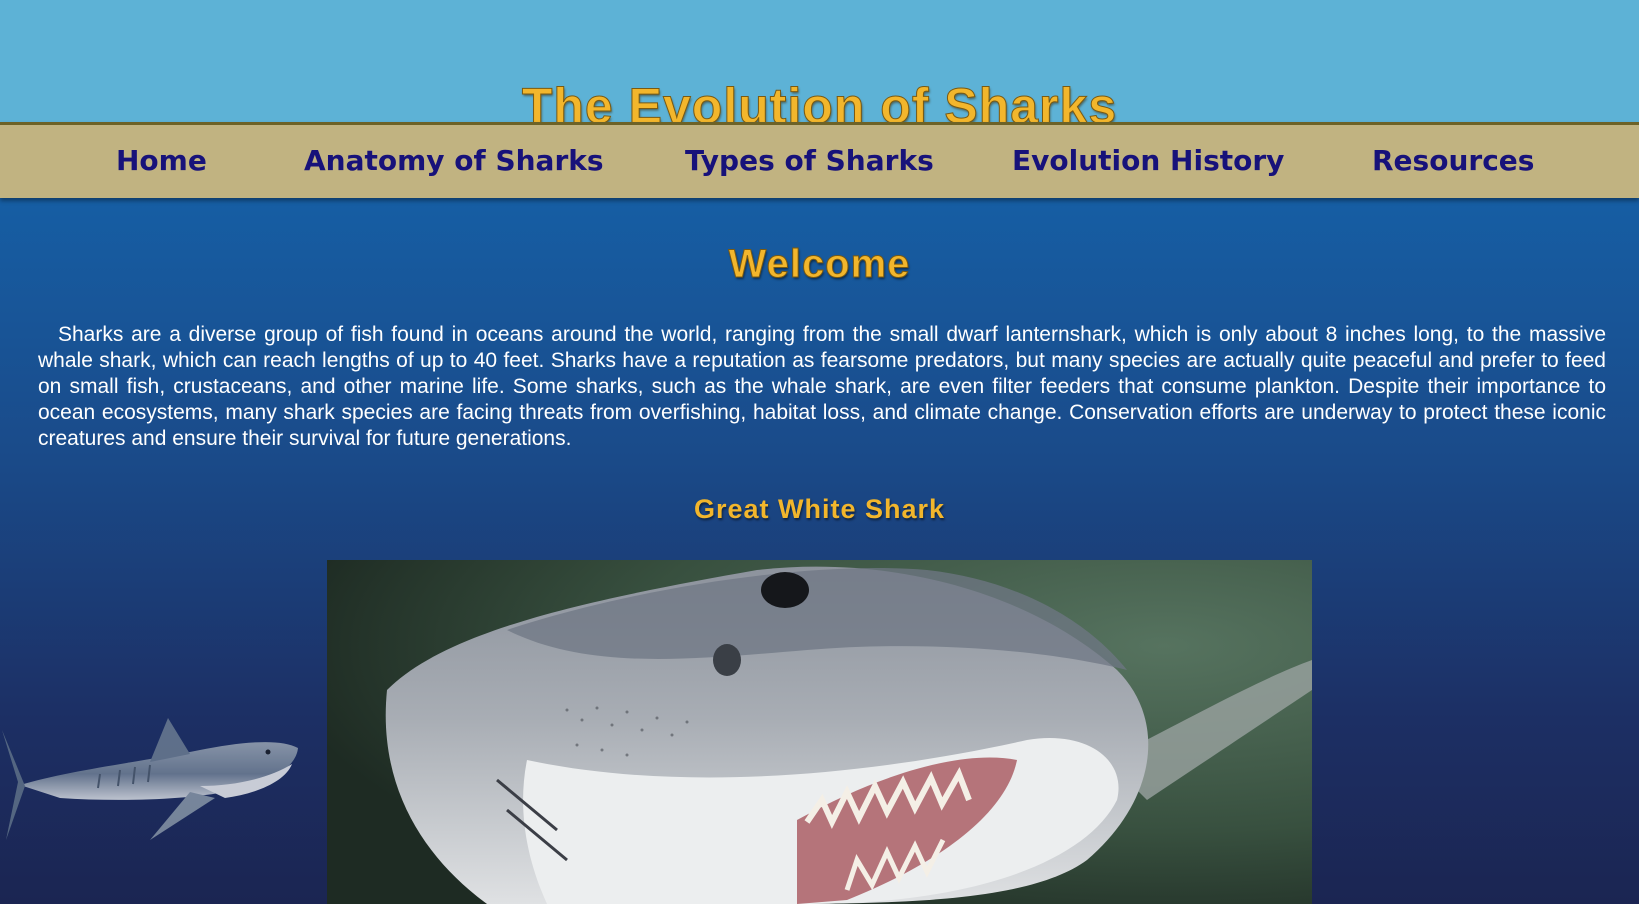  I want to click on great-white-shark-heading: Great White Shark, so click(819, 509).